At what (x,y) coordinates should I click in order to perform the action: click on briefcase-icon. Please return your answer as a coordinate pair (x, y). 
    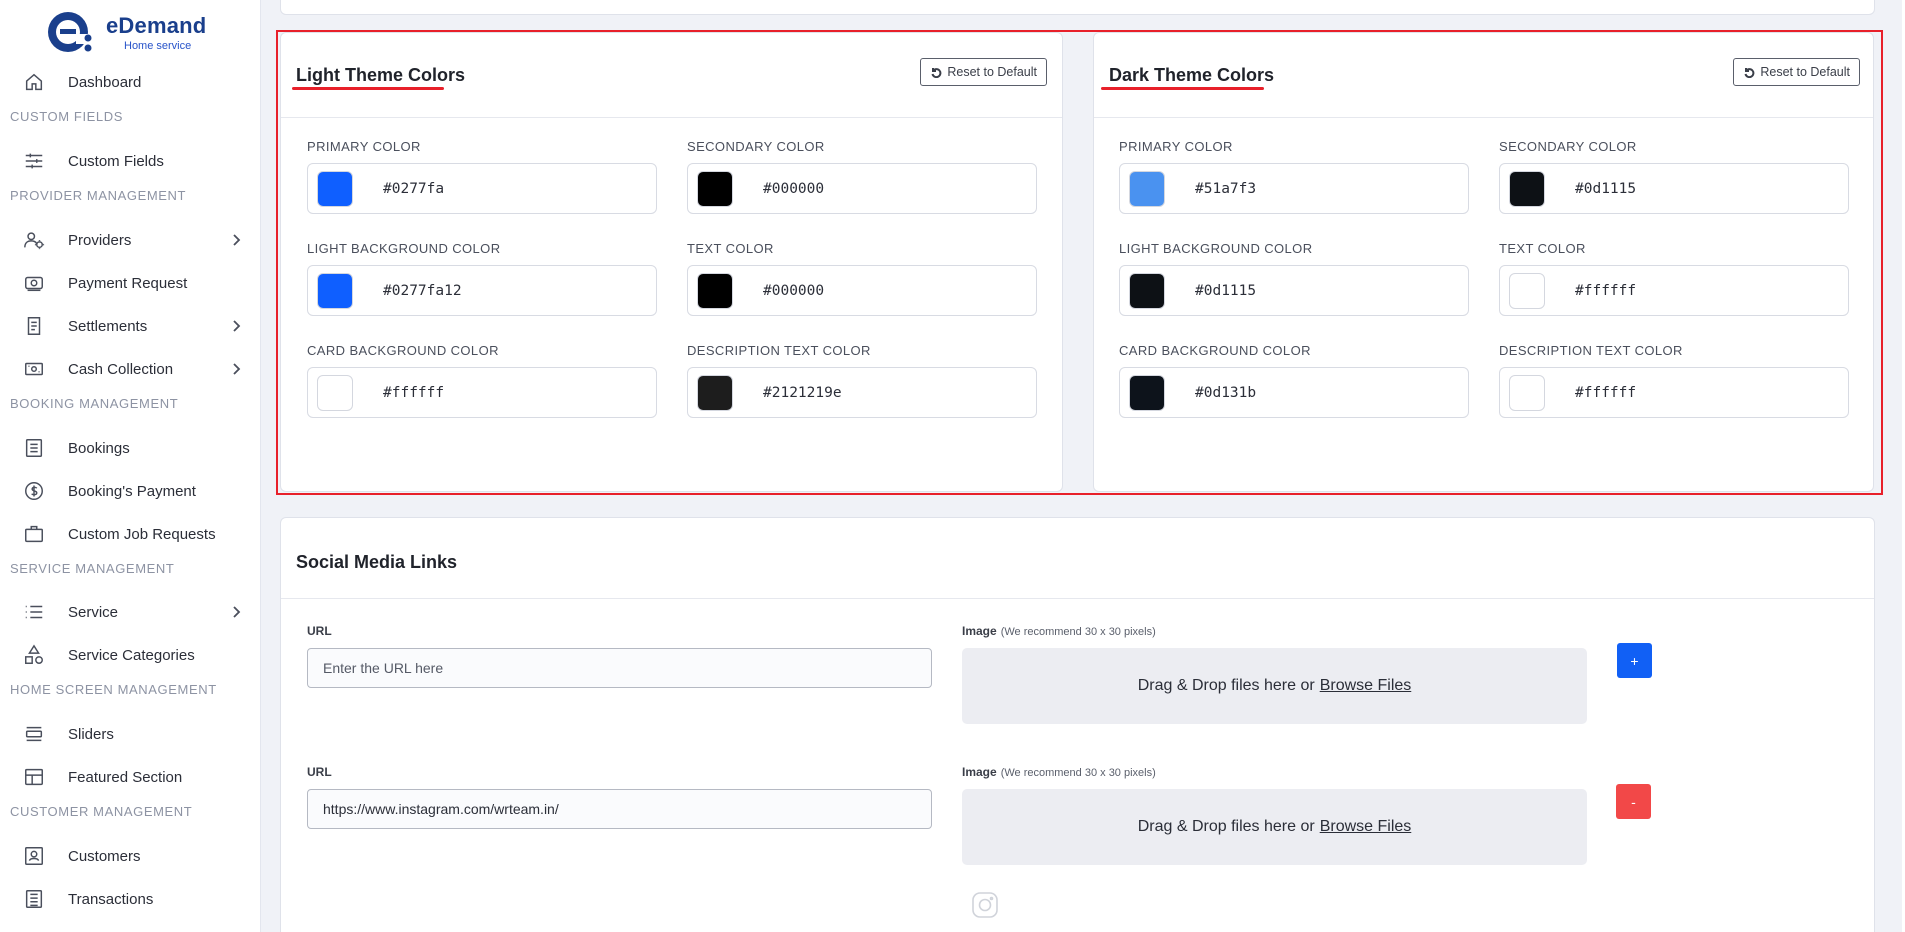
    Looking at the image, I should click on (34, 534).